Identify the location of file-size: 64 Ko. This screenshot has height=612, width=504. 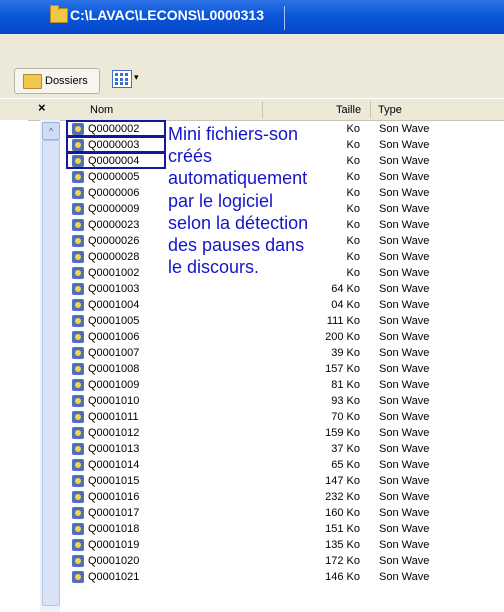
(345, 289).